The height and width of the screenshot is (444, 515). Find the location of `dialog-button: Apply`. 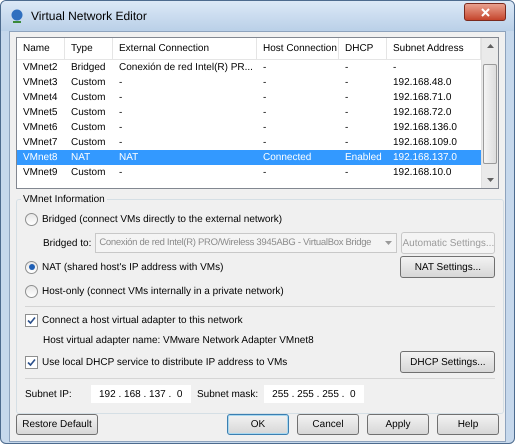

dialog-button: Apply is located at coordinates (398, 424).